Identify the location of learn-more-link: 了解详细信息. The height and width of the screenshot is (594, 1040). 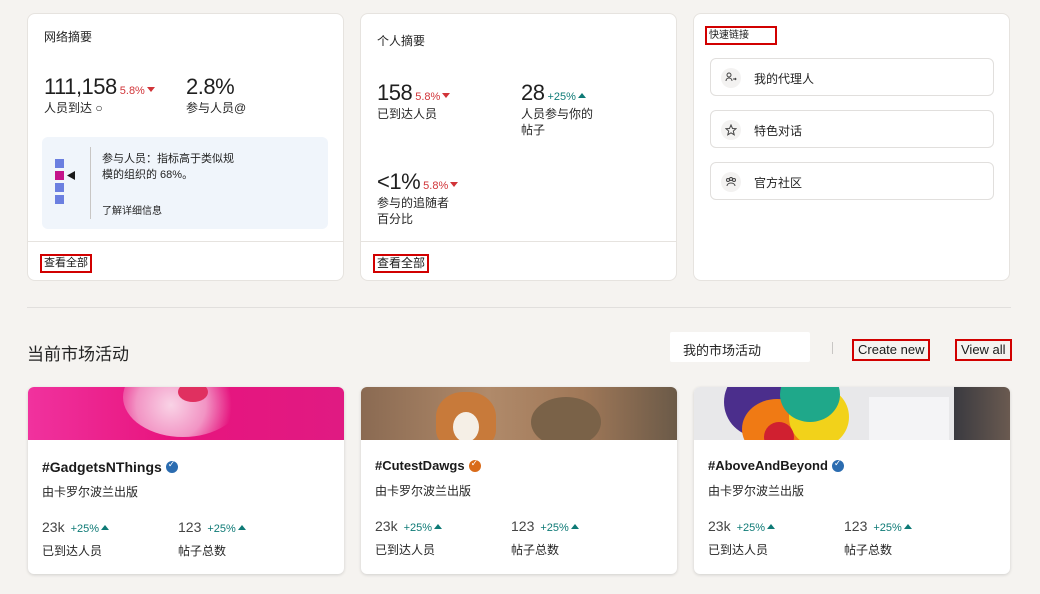
(132, 209).